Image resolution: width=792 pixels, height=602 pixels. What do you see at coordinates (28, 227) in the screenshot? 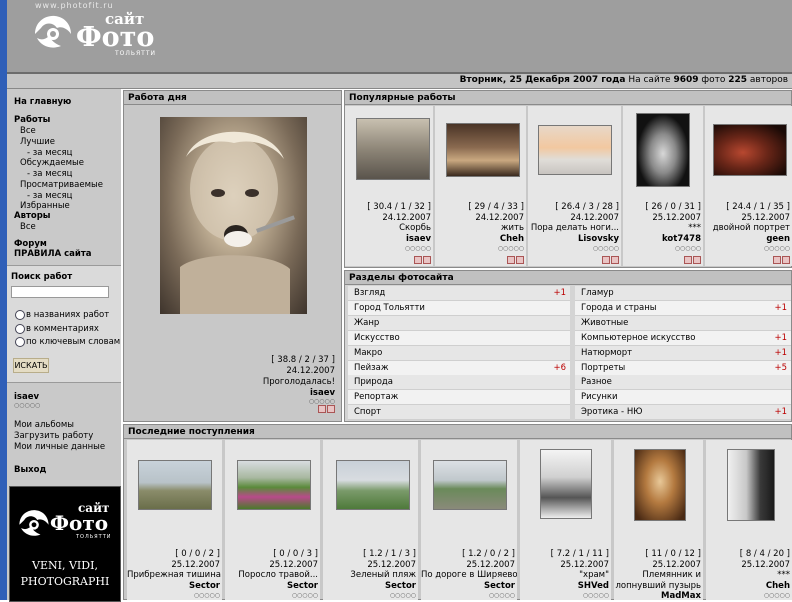
I see `nav-authors-all: Все` at bounding box center [28, 227].